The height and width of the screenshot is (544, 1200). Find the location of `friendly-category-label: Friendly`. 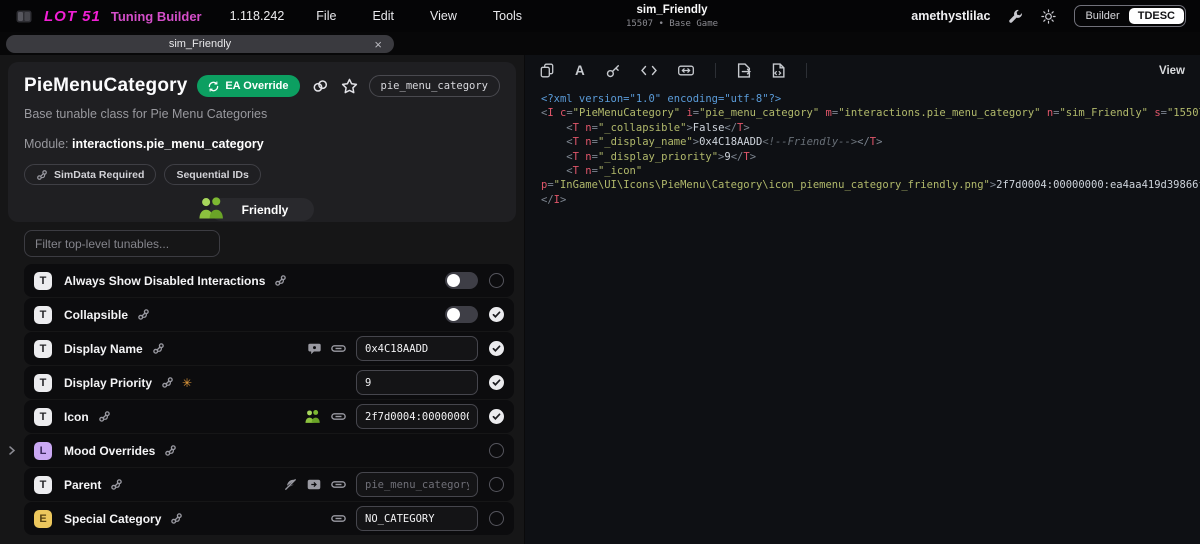

friendly-category-label: Friendly is located at coordinates (265, 209).